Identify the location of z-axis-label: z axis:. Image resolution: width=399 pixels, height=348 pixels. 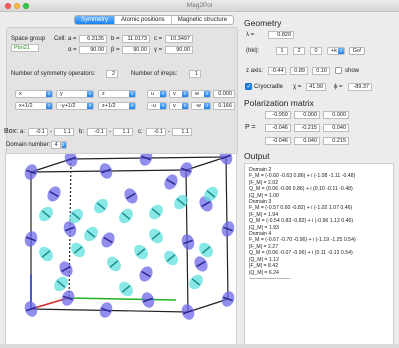
(255, 71).